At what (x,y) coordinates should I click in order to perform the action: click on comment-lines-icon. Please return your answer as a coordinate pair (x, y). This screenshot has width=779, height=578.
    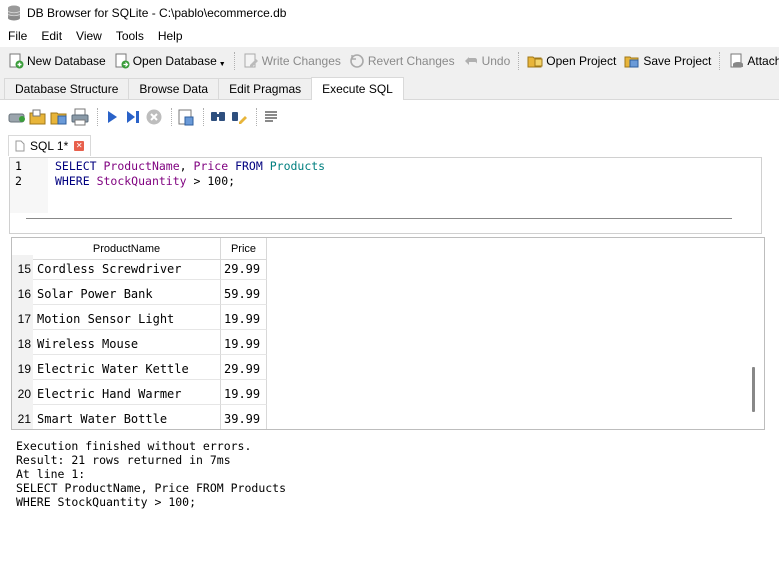
    Looking at the image, I should click on (271, 117).